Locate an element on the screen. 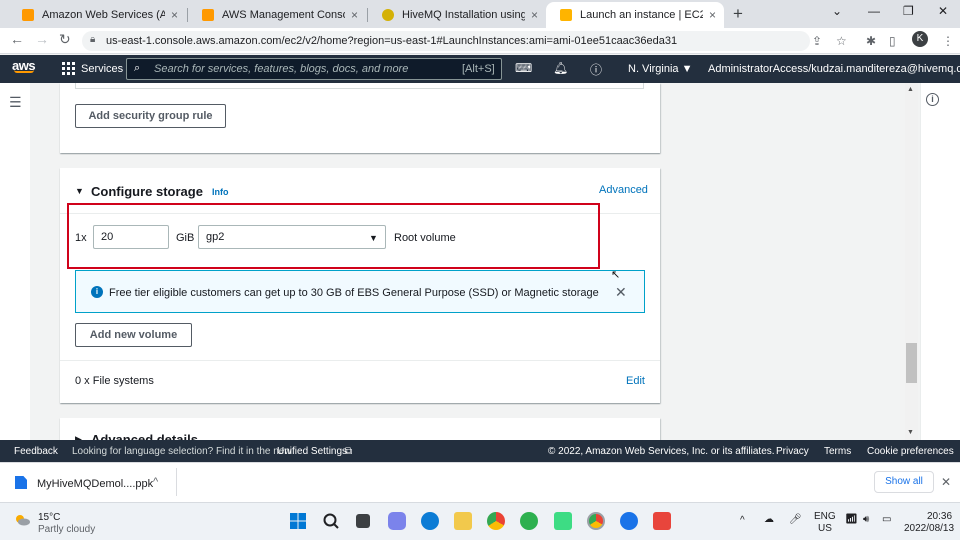 This screenshot has width=960, height=540. search-icon: ⌕ is located at coordinates (137, 68).